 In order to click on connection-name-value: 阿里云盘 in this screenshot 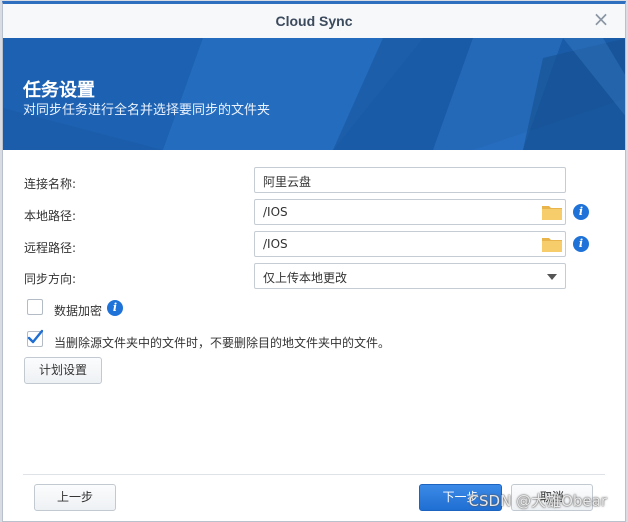, I will do `click(287, 182)`.